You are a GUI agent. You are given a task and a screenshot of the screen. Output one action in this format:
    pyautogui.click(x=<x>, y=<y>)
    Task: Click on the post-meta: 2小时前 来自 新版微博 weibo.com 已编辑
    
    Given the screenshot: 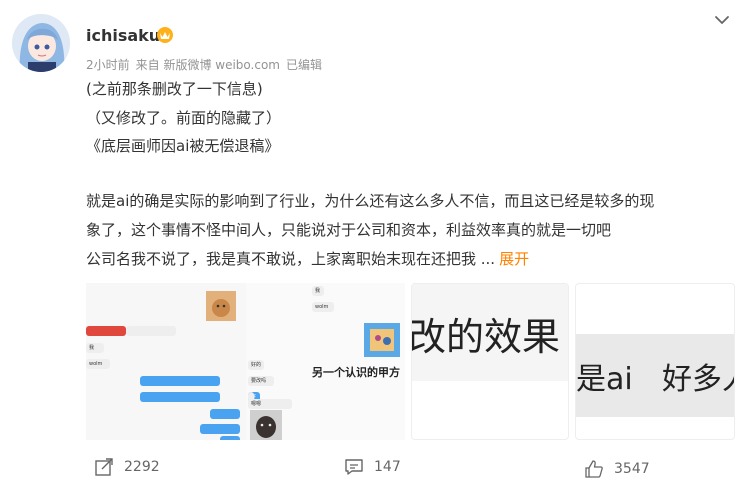 What is the action you would take?
    pyautogui.click(x=207, y=64)
    